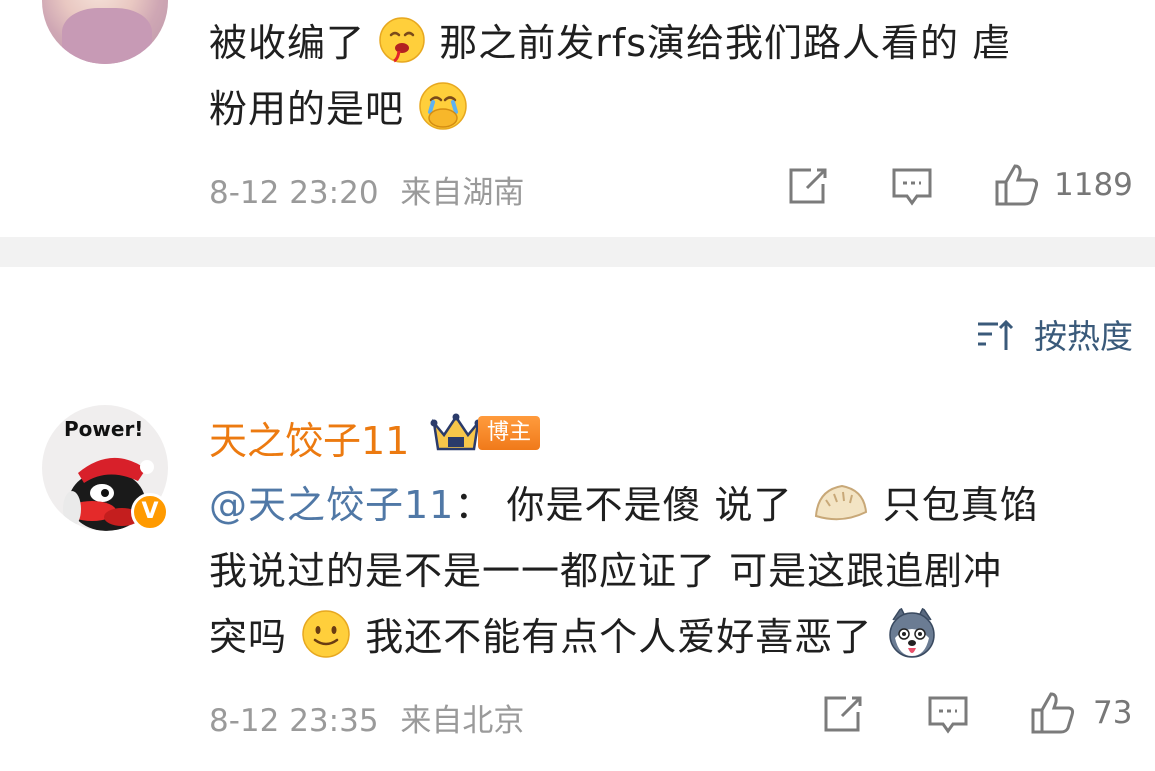 This screenshot has height=771, width=1155. Describe the element at coordinates (619, 637) in the screenshot. I see `comment-text: 我还不能有点个人爱好喜恶了` at that location.